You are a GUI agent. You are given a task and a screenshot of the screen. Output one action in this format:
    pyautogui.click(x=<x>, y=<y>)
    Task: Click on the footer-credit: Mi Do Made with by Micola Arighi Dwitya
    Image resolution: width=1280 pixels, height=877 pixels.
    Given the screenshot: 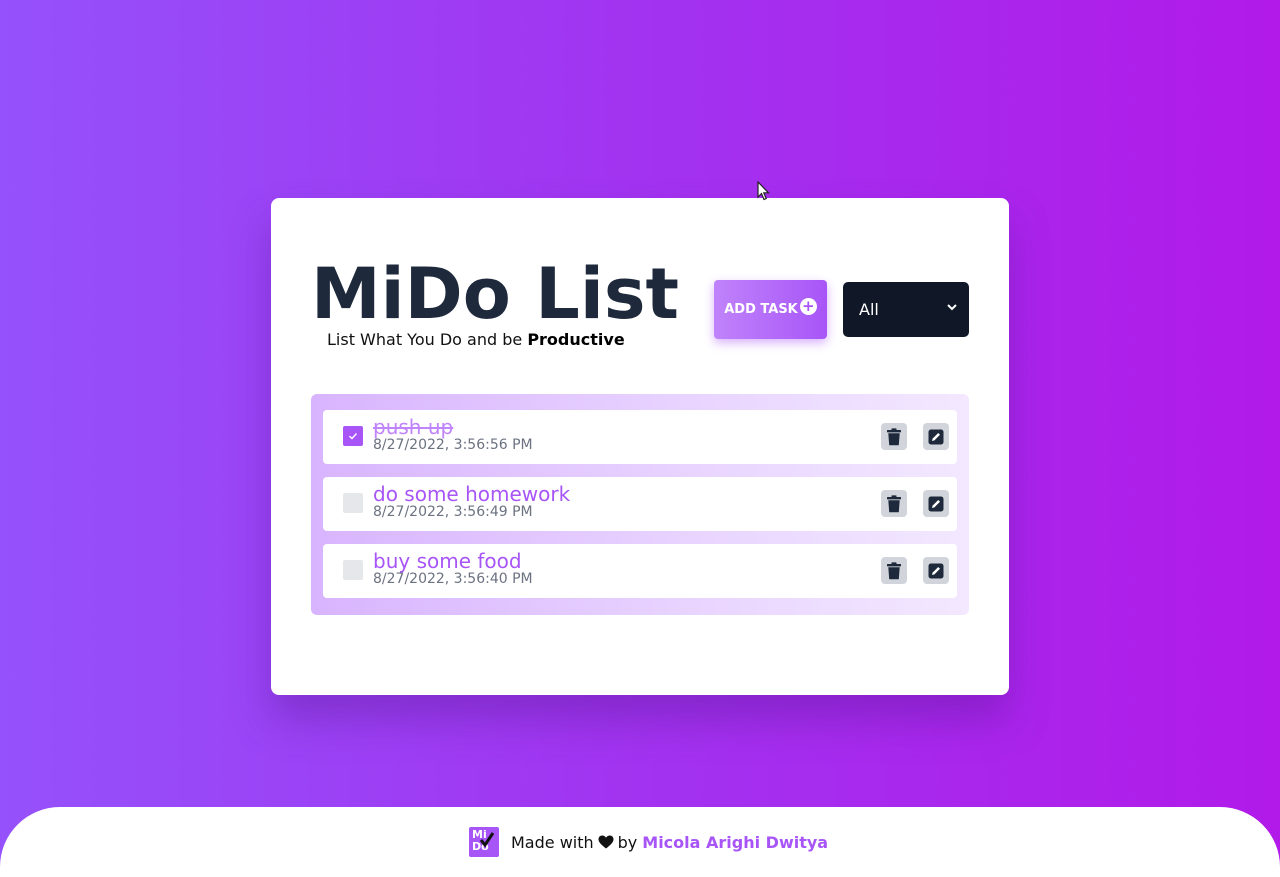 What is the action you would take?
    pyautogui.click(x=648, y=842)
    